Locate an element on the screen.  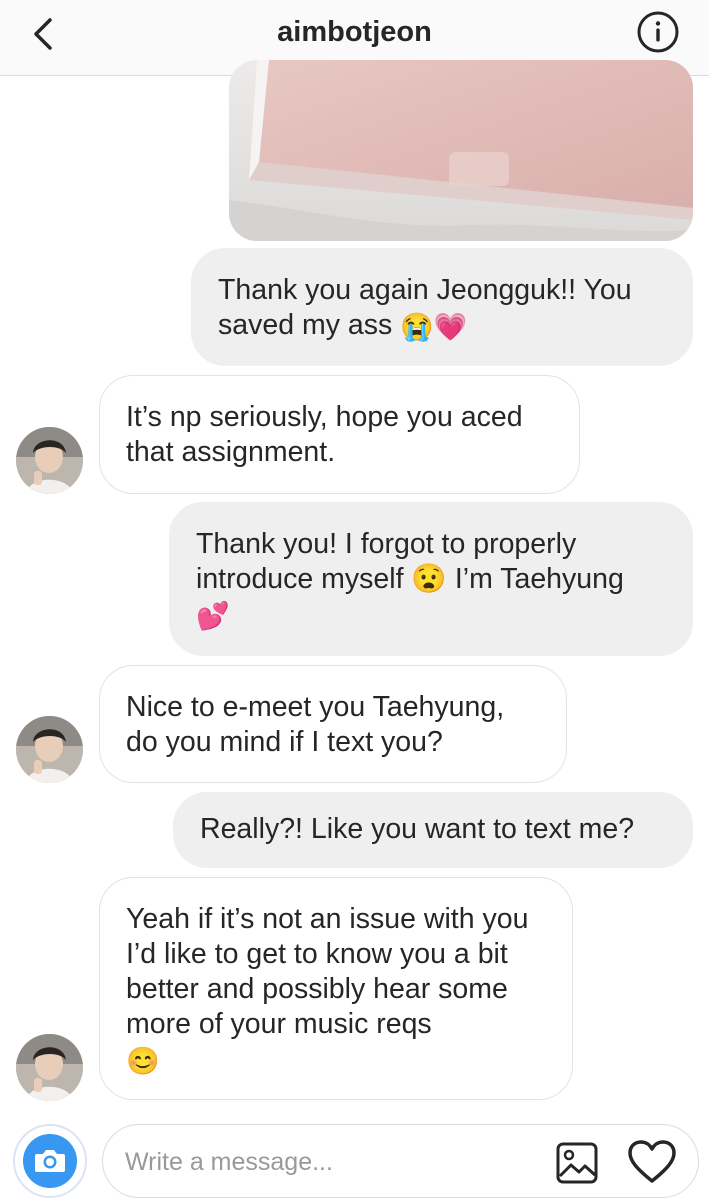
message-text: Really?! Like you want to text me? is located at coordinates (417, 829).